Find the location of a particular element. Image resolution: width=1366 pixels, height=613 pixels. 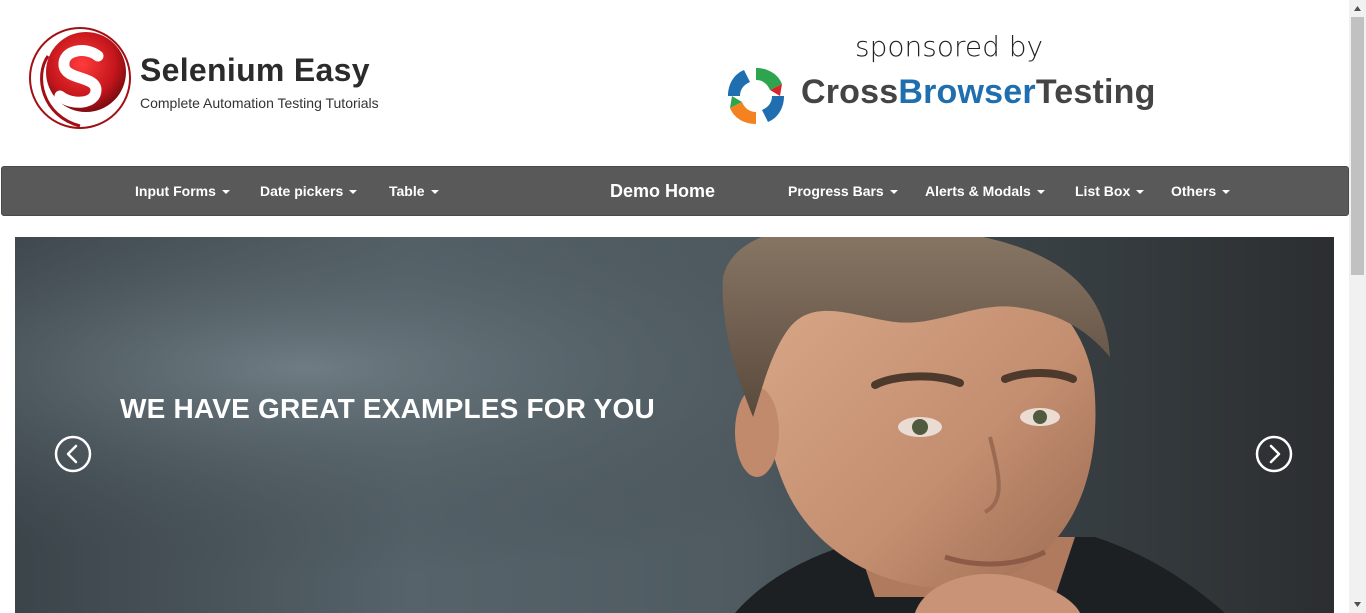

nav-input-forms: Input Forms is located at coordinates (182, 191).